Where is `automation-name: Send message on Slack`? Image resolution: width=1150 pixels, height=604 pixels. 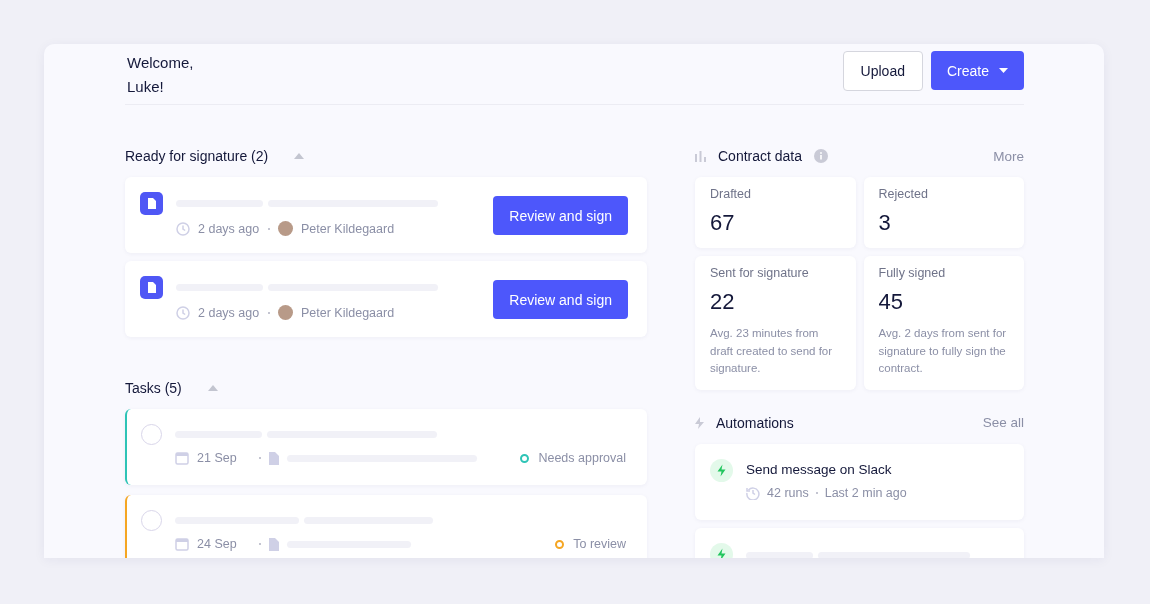 automation-name: Send message on Slack is located at coordinates (819, 469).